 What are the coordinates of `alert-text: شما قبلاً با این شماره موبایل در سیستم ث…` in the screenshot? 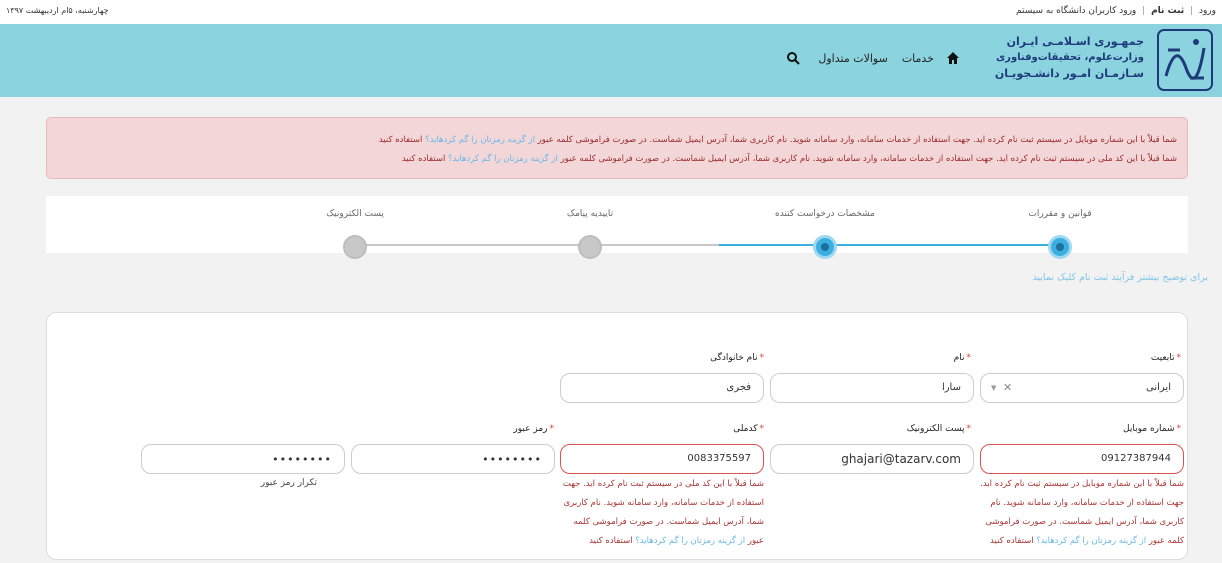 It's located at (855, 140).